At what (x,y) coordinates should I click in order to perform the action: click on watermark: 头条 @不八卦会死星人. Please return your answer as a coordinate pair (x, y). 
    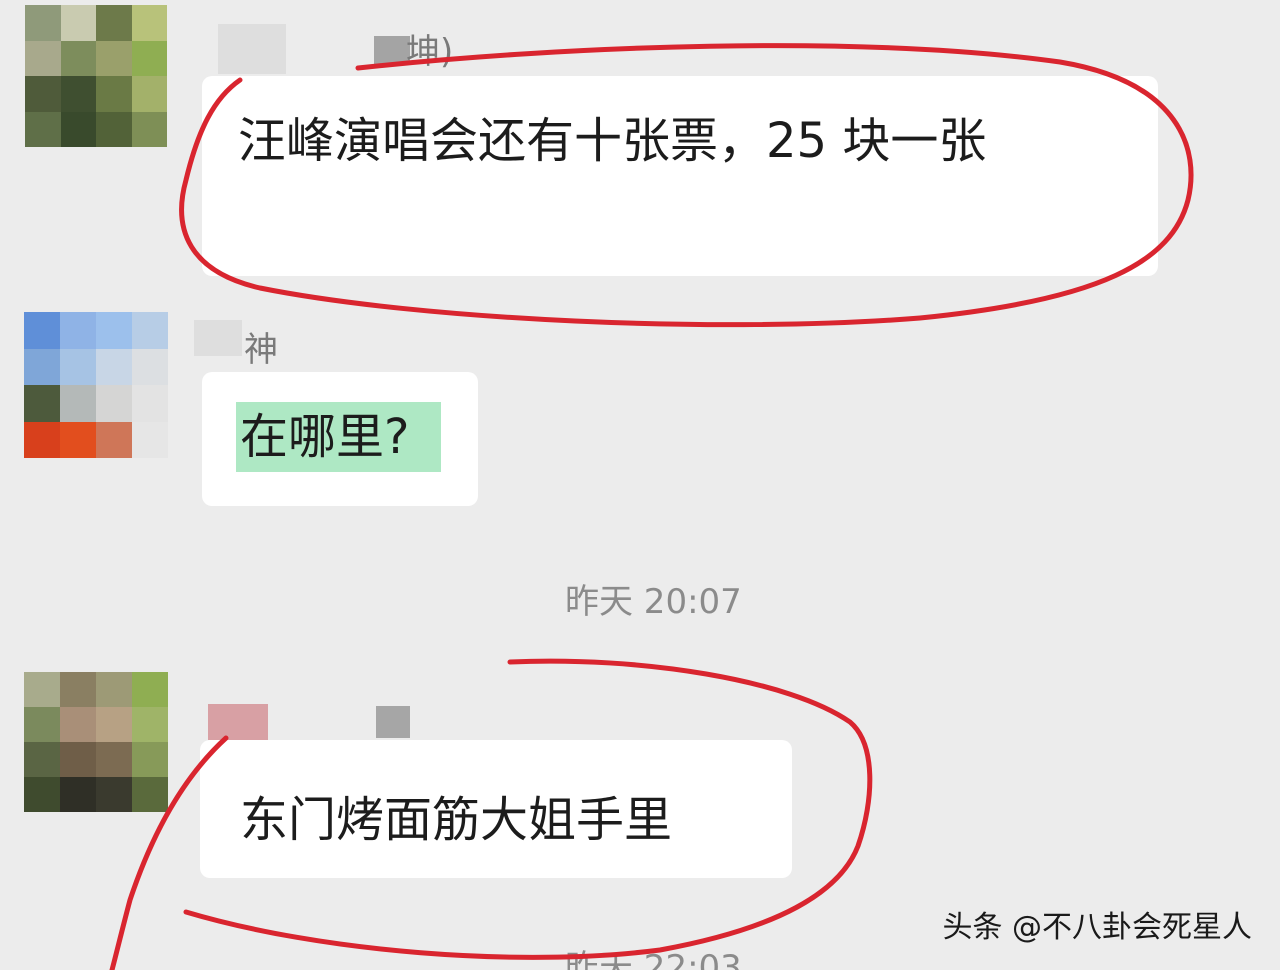
    Looking at the image, I should click on (1097, 927).